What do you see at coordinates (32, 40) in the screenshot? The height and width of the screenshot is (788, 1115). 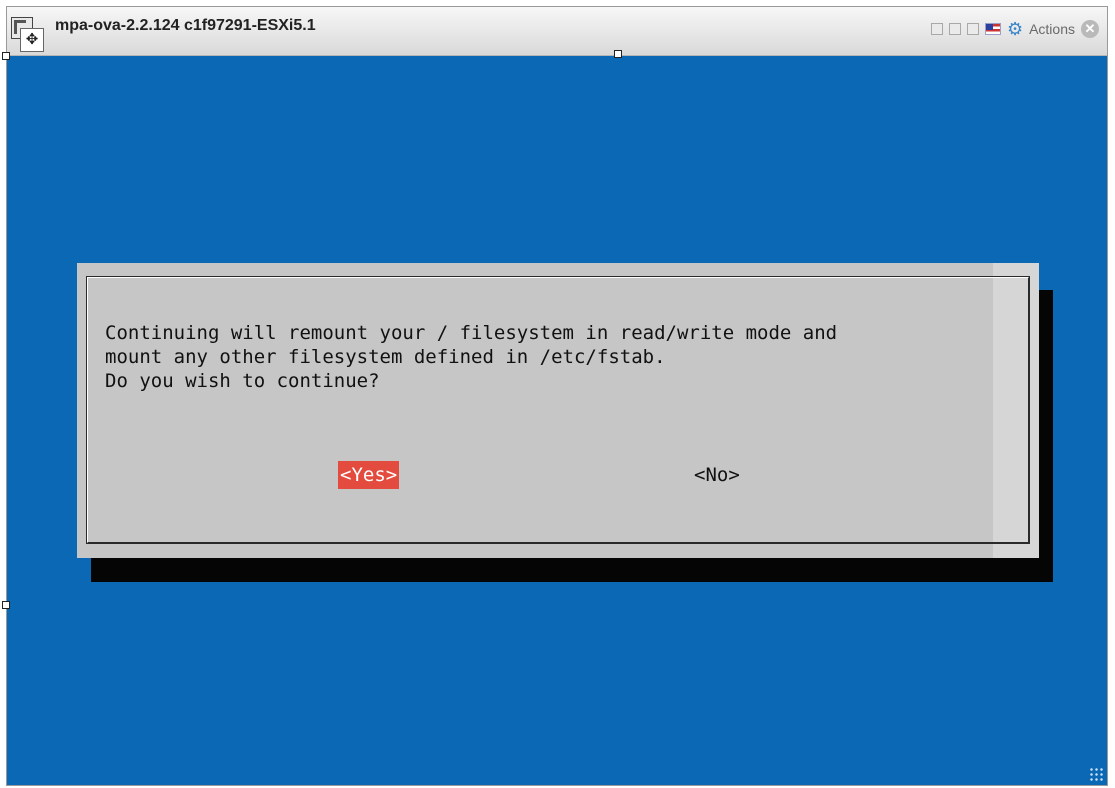 I see `move-icon: ✥` at bounding box center [32, 40].